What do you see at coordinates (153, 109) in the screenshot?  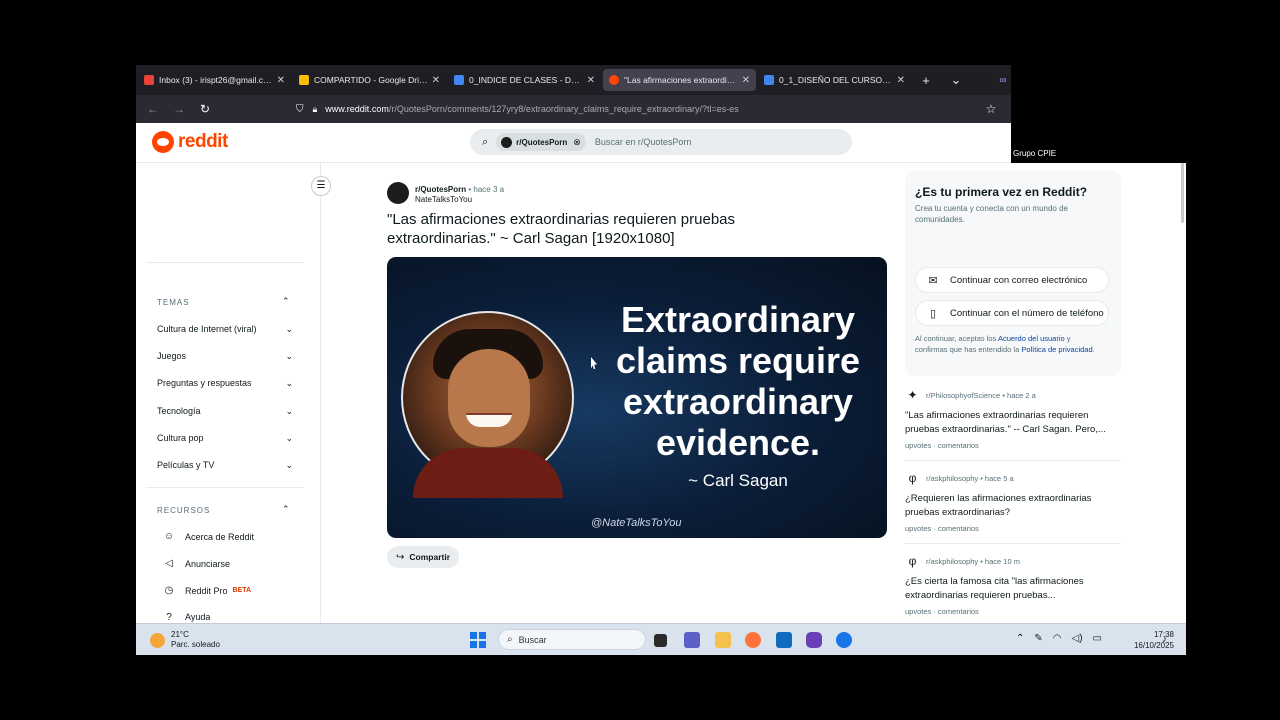 I see `back-button: ←` at bounding box center [153, 109].